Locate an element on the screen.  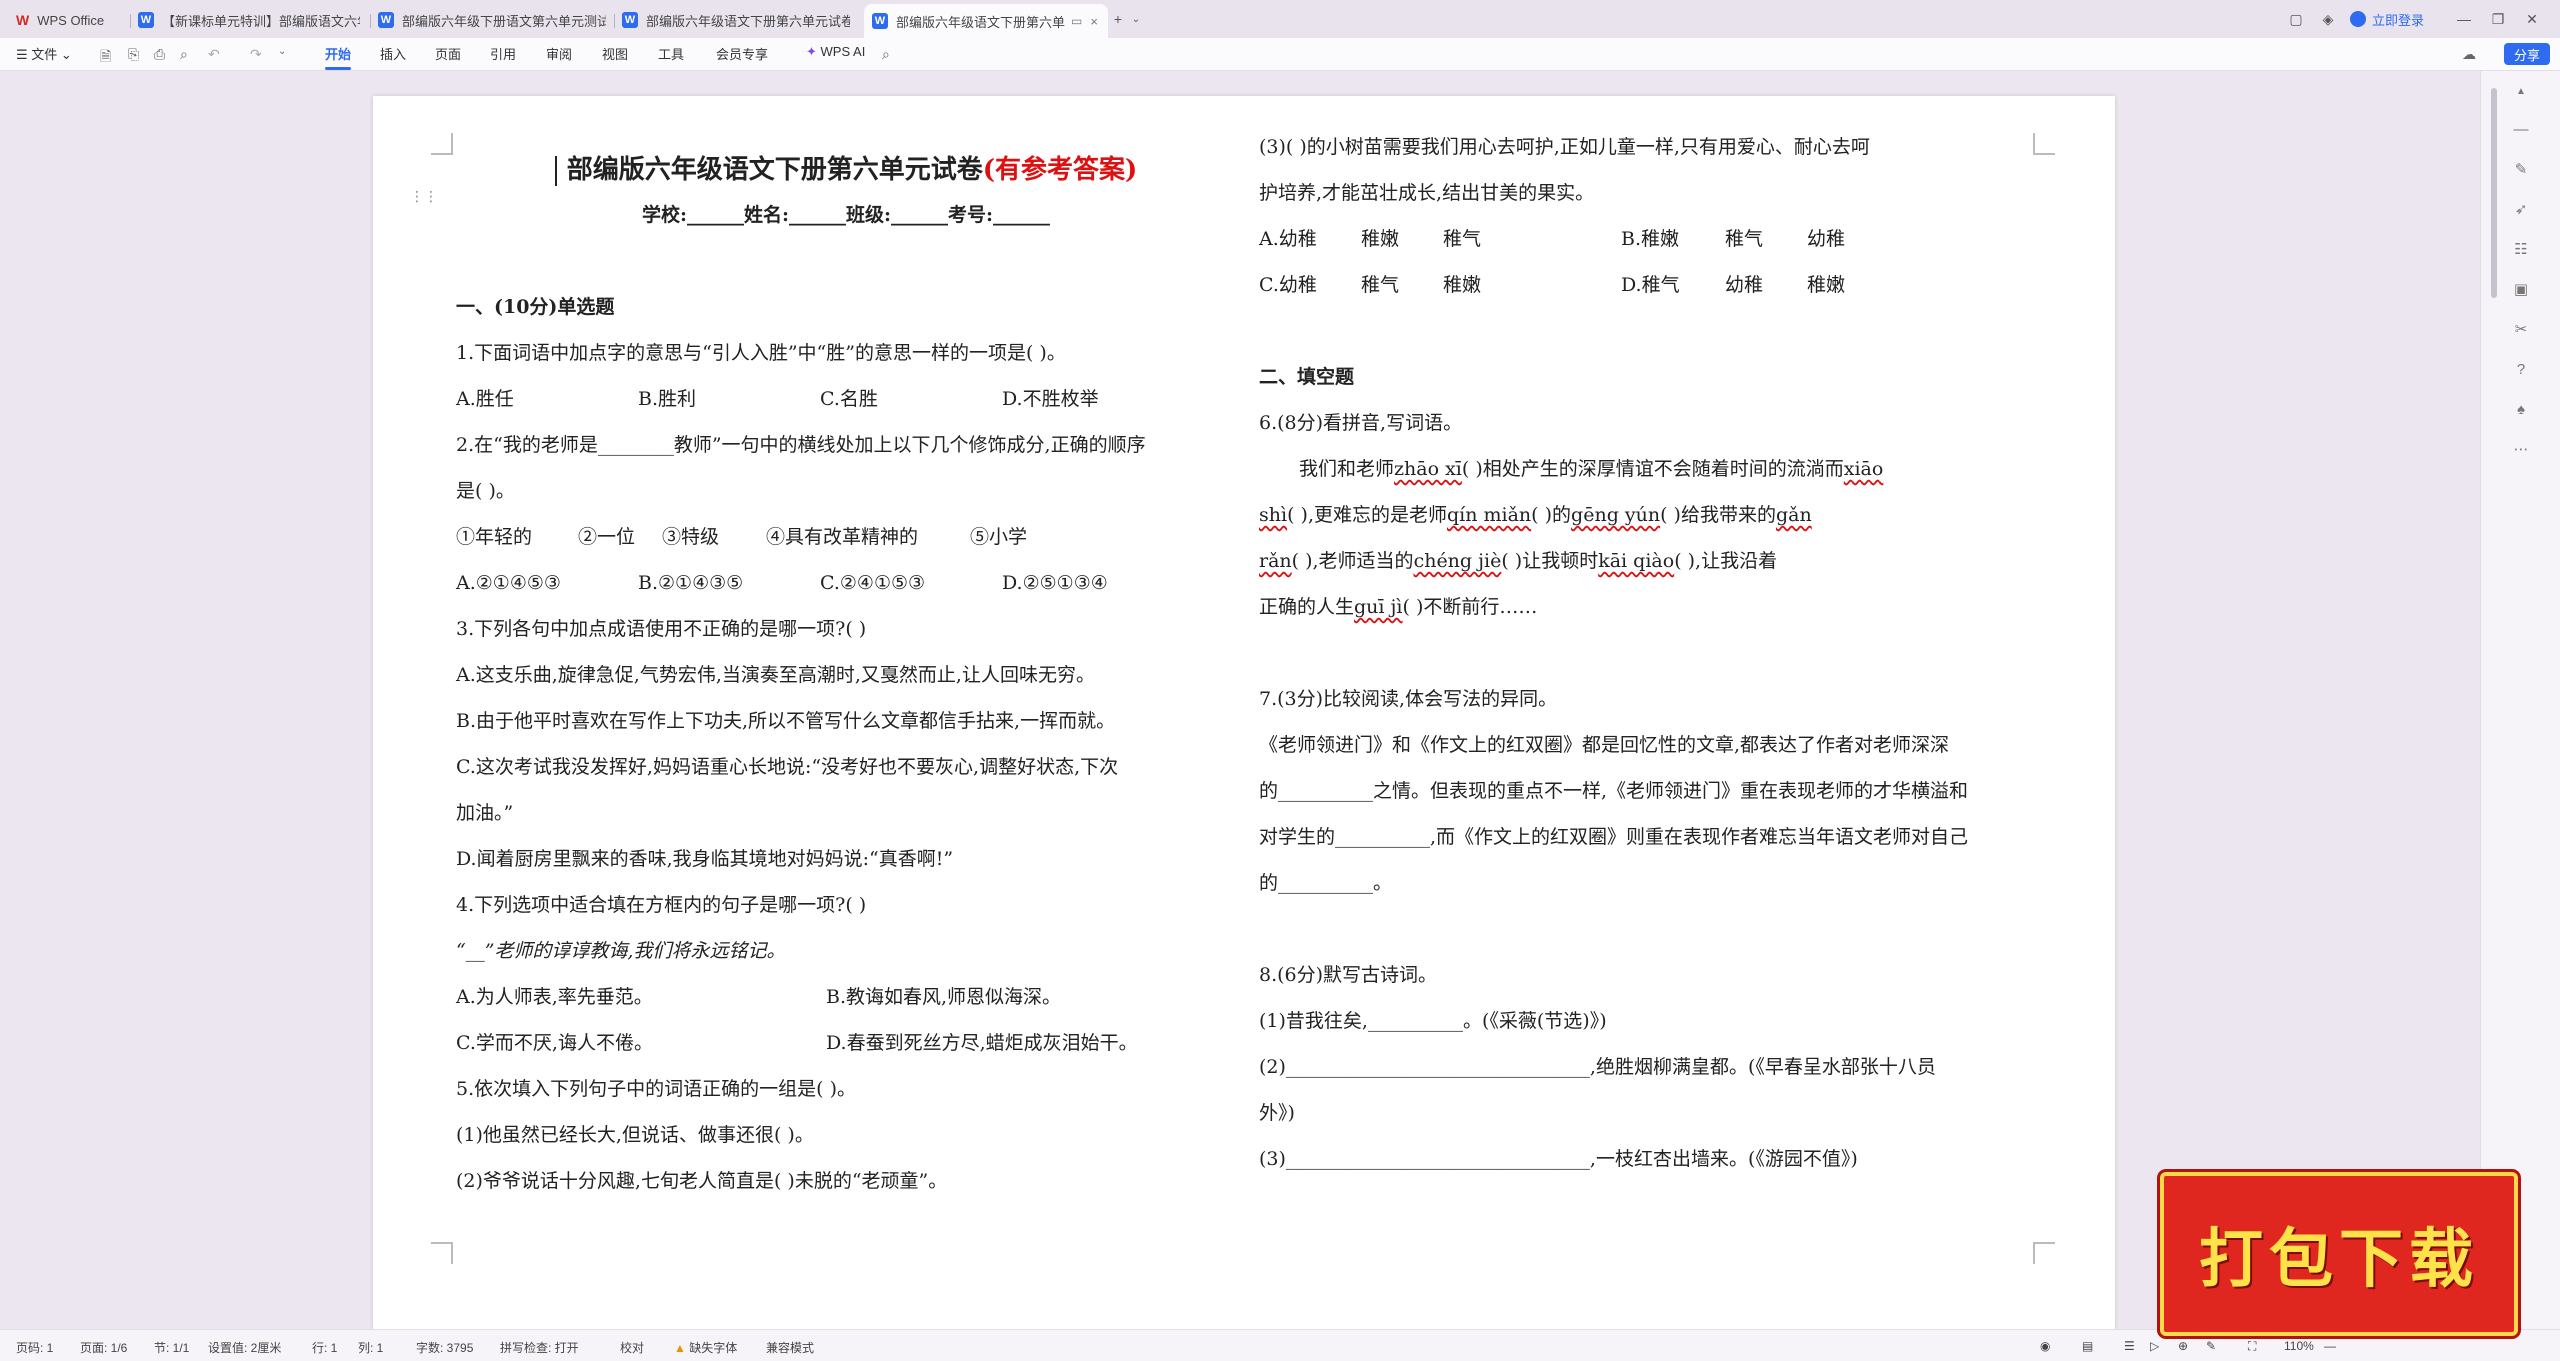
scroll-up-icon: ▲ is located at coordinates (2521, 91).